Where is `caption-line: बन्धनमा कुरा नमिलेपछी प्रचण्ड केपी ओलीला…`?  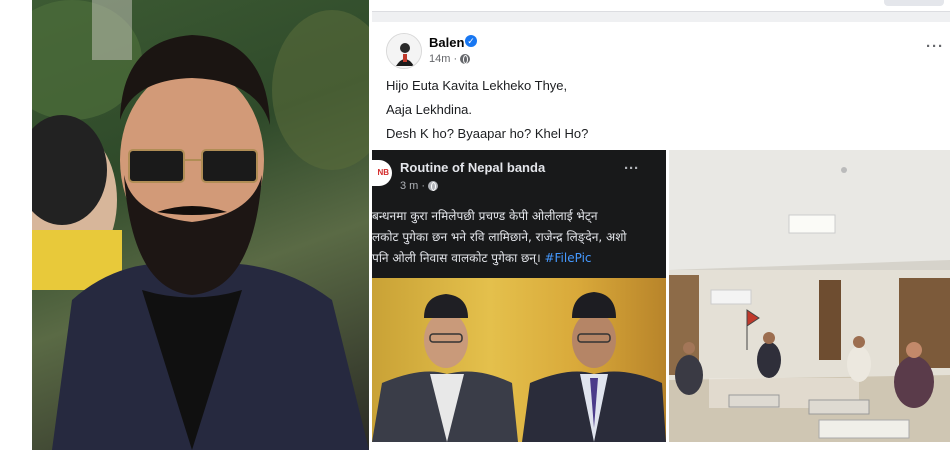
caption-line: बन्धनमा कुरा नमिलेपछी प्रचण्ड केपी ओलीला… is located at coordinates (485, 216).